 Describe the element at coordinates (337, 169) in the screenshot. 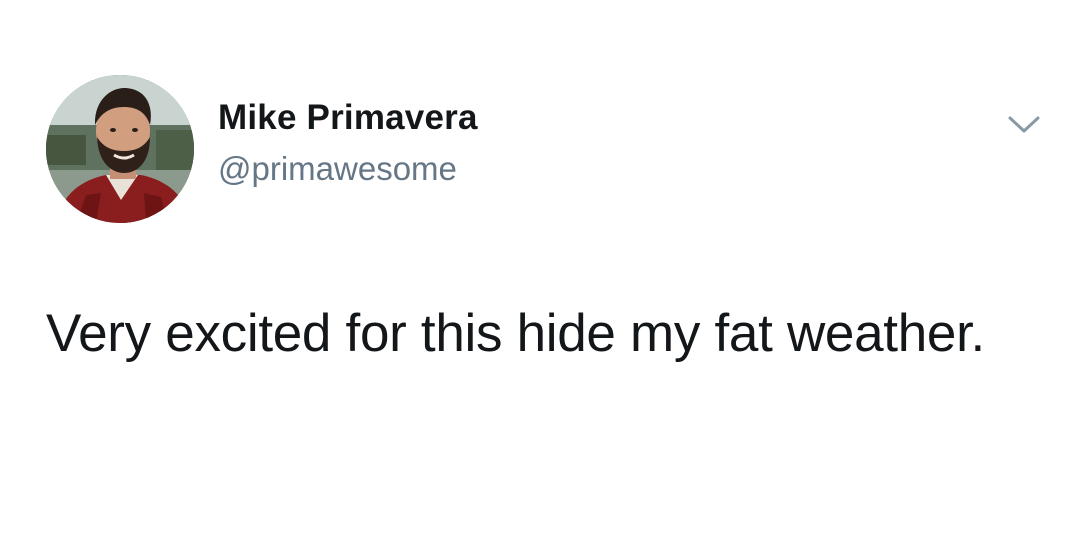

I see `user-handle: @primawesome` at that location.